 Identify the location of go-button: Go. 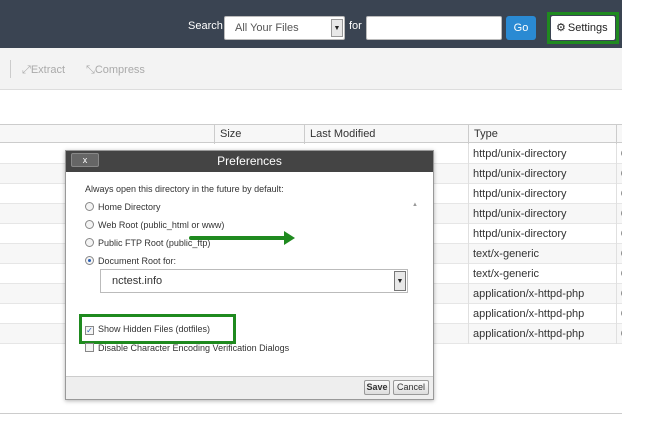
(521, 28).